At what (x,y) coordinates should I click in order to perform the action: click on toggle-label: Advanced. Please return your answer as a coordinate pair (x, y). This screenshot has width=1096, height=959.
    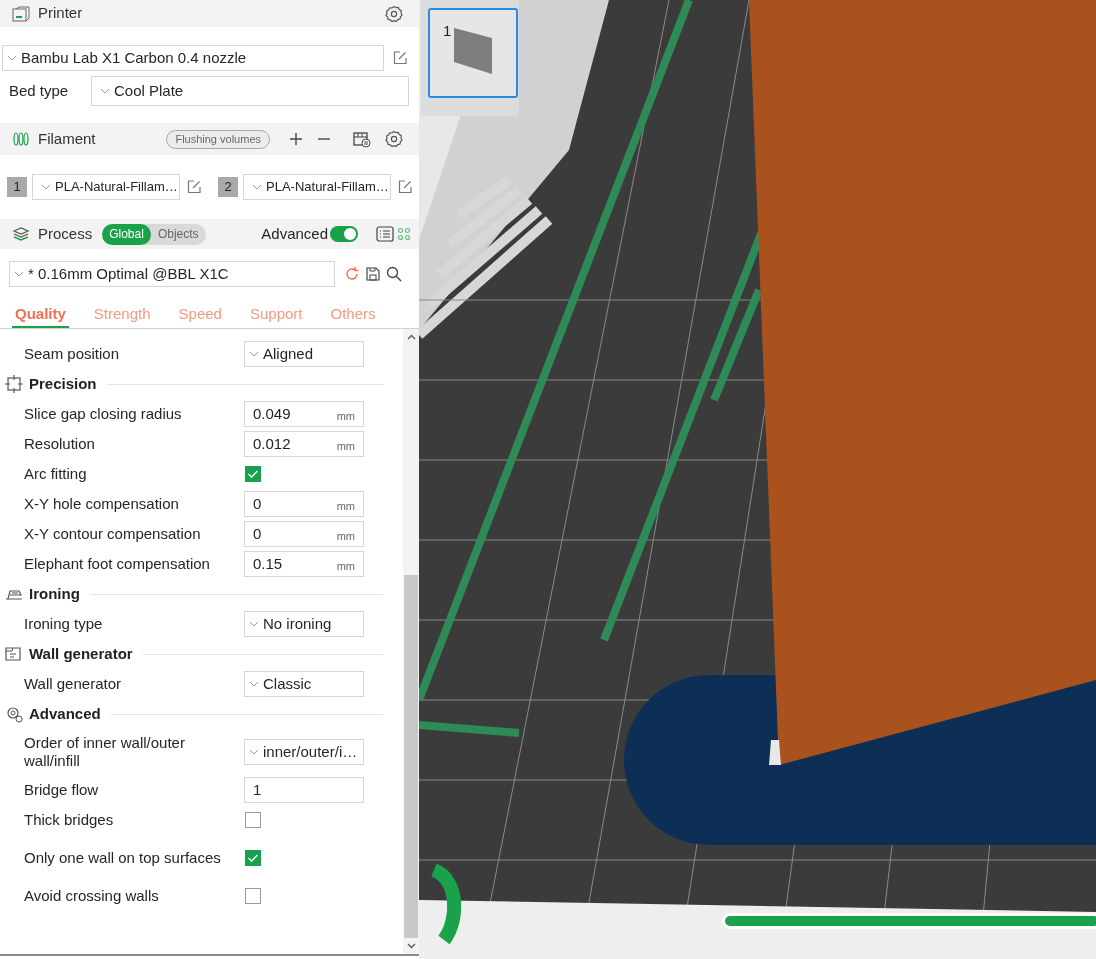
    Looking at the image, I should click on (294, 233).